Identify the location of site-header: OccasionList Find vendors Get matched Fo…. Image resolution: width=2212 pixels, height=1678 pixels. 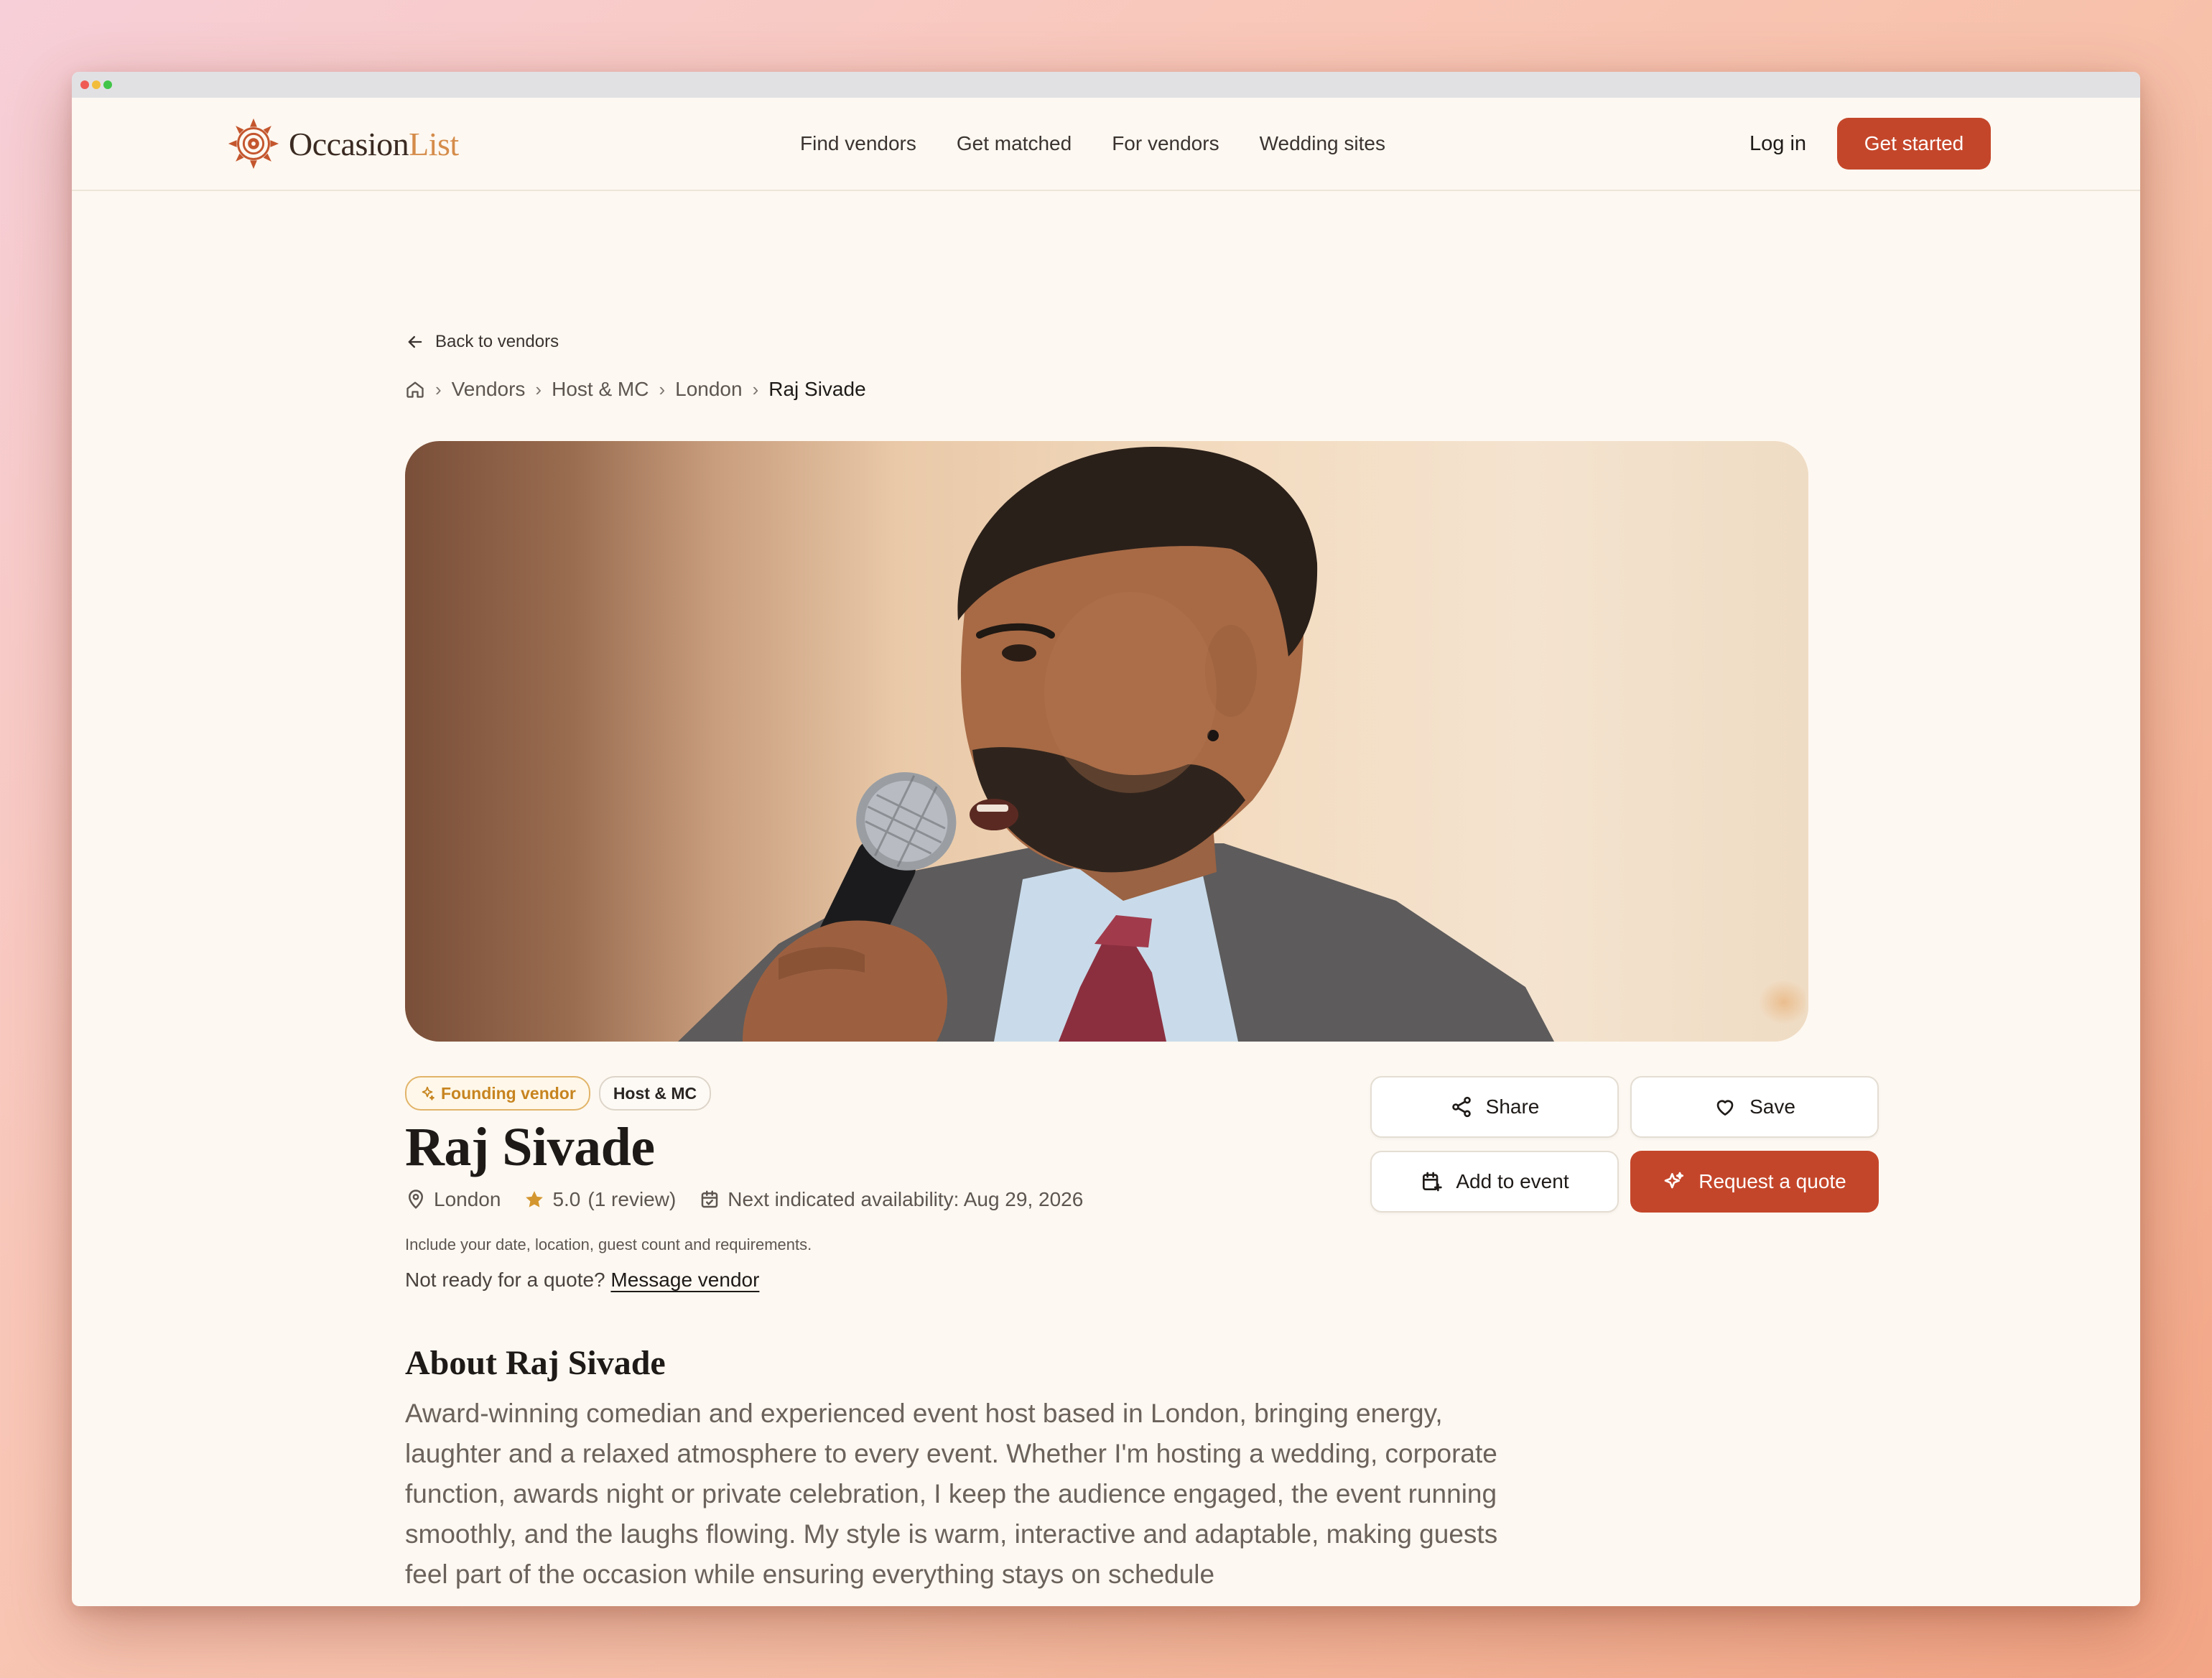
(1106, 144).